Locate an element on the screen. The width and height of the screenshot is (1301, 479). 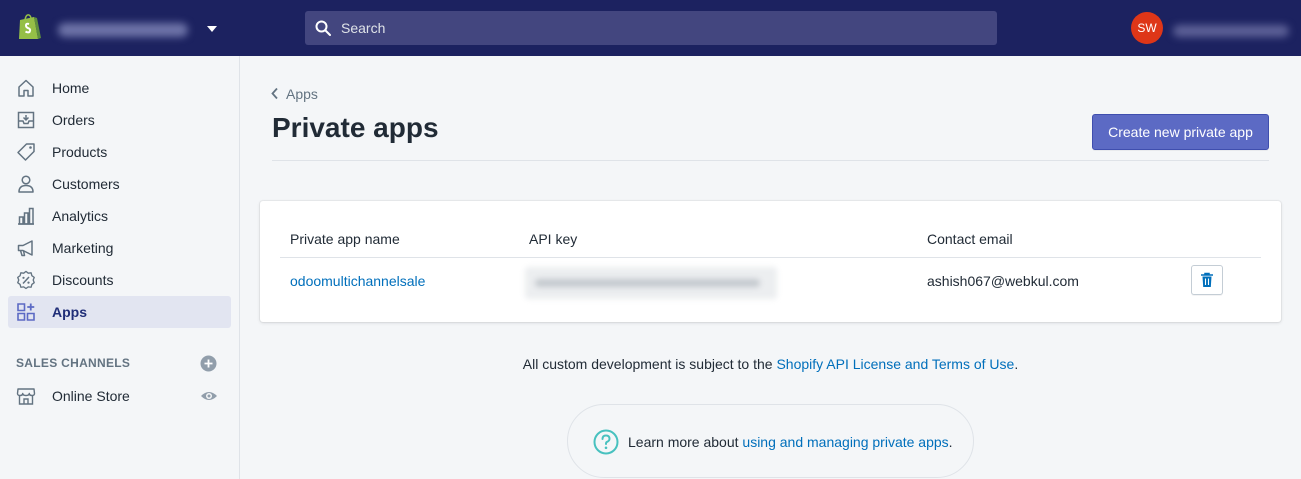
sidebar-item-home: Home is located at coordinates (119, 88).